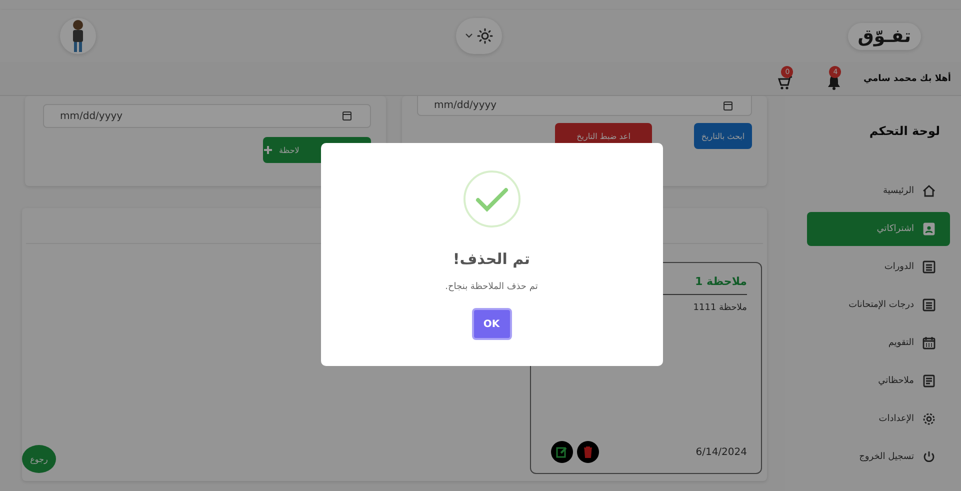 The image size is (961, 491). What do you see at coordinates (878, 381) in the screenshot?
I see `sidebar-item: ملاحظاتي` at bounding box center [878, 381].